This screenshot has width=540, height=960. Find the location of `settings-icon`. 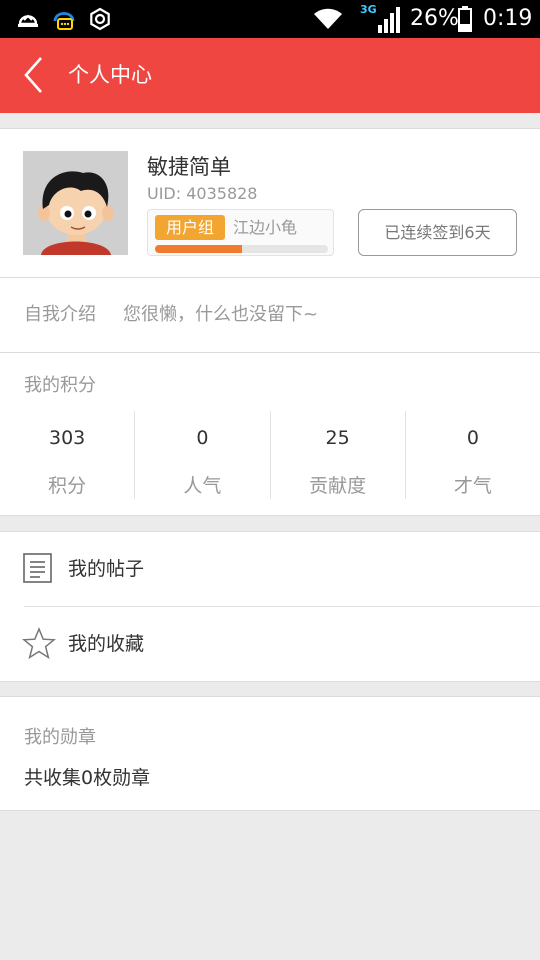

settings-icon is located at coordinates (100, 19).